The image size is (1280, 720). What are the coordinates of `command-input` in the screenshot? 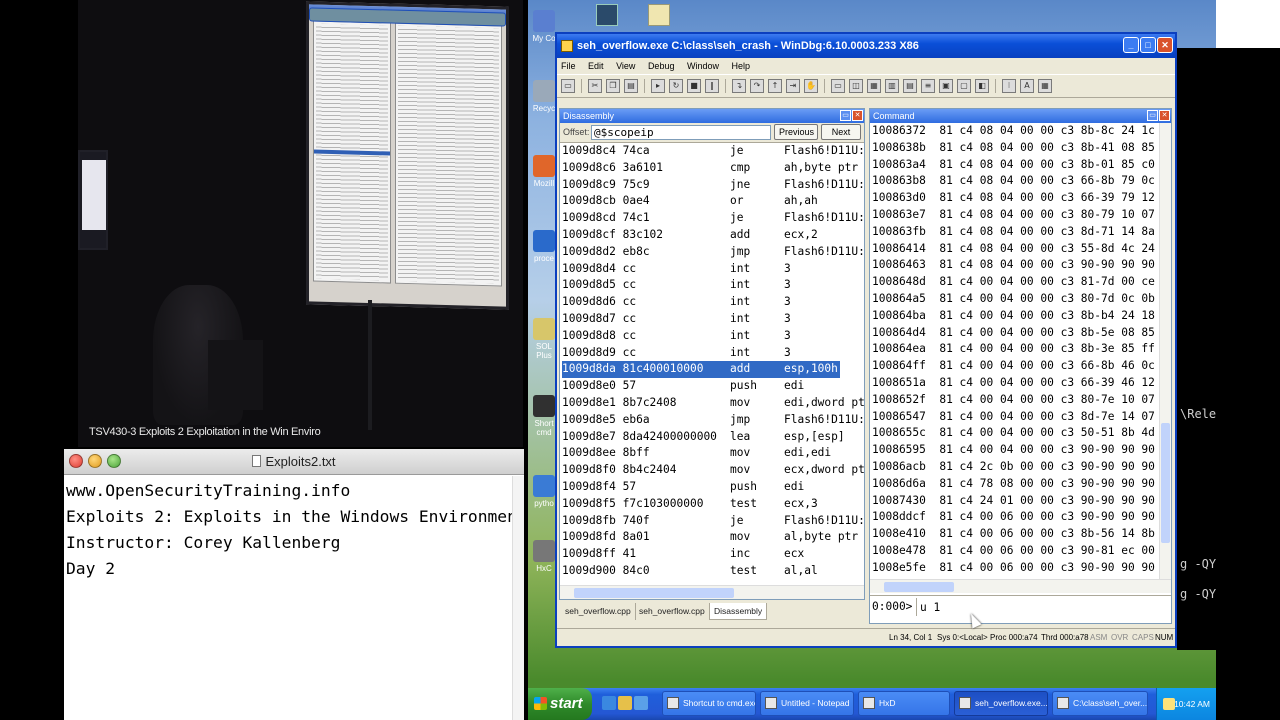 It's located at (1036, 607).